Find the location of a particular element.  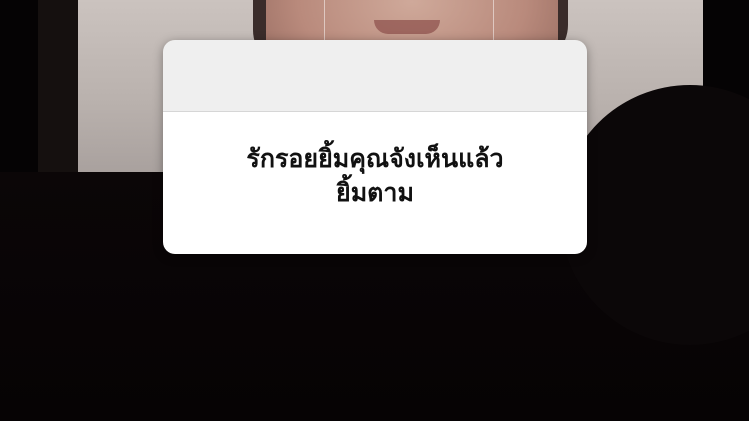

card-header is located at coordinates (375, 76).